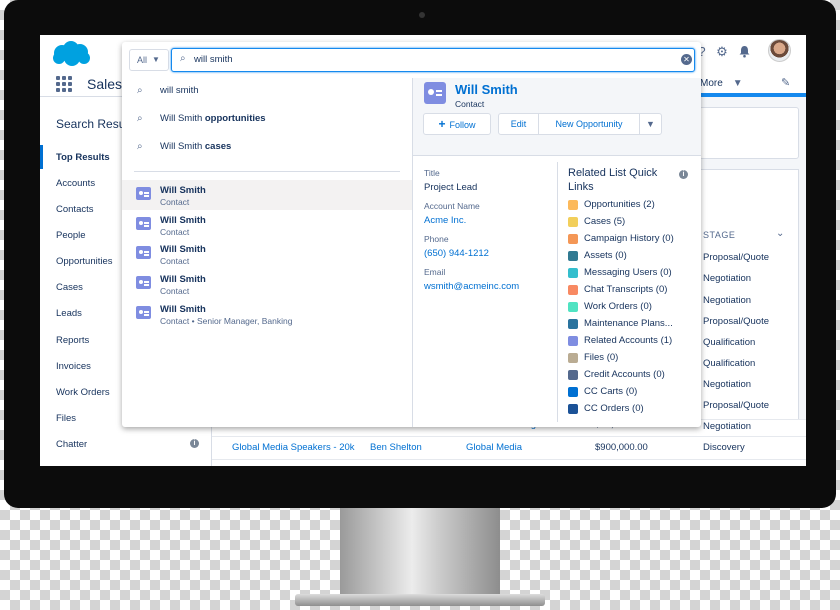 Image resolution: width=840 pixels, height=610 pixels. What do you see at coordinates (66, 418) in the screenshot?
I see `sidebar-item-files: Files` at bounding box center [66, 418].